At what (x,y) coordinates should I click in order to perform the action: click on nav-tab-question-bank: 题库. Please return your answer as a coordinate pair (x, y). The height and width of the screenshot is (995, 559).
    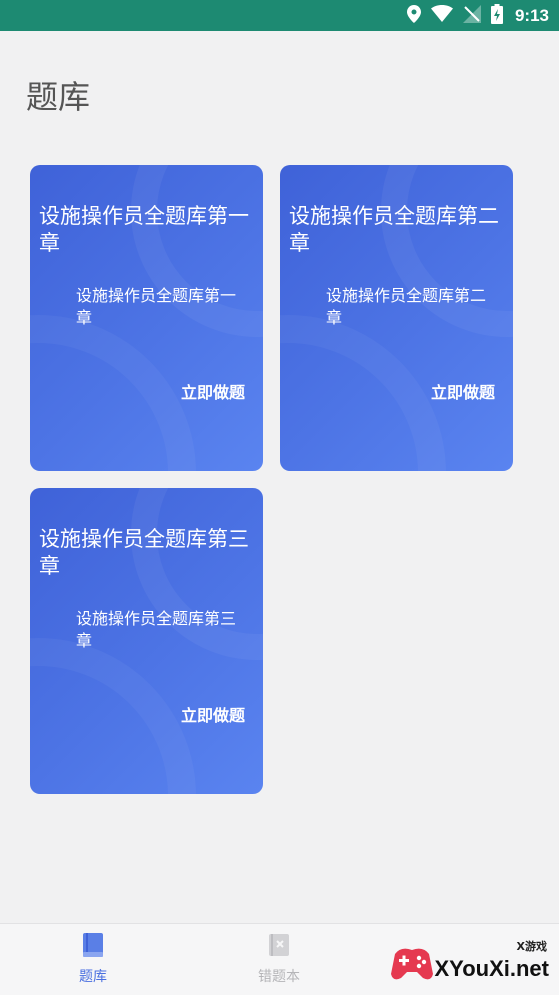
    Looking at the image, I should click on (93, 961).